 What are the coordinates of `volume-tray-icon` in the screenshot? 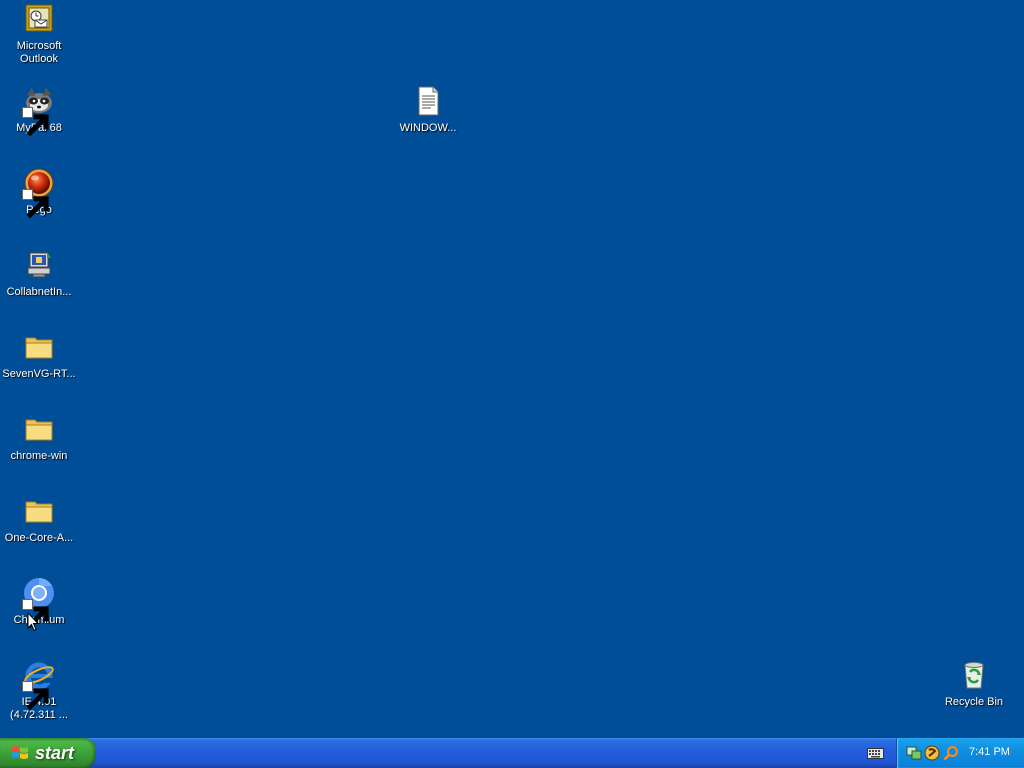 It's located at (932, 753).